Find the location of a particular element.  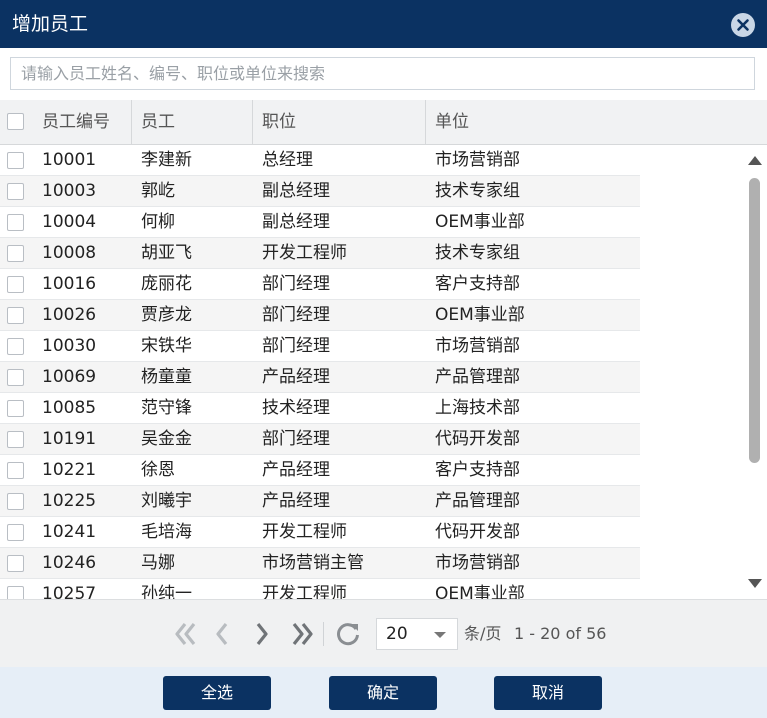

per-page-label: 条/页 is located at coordinates (483, 633).